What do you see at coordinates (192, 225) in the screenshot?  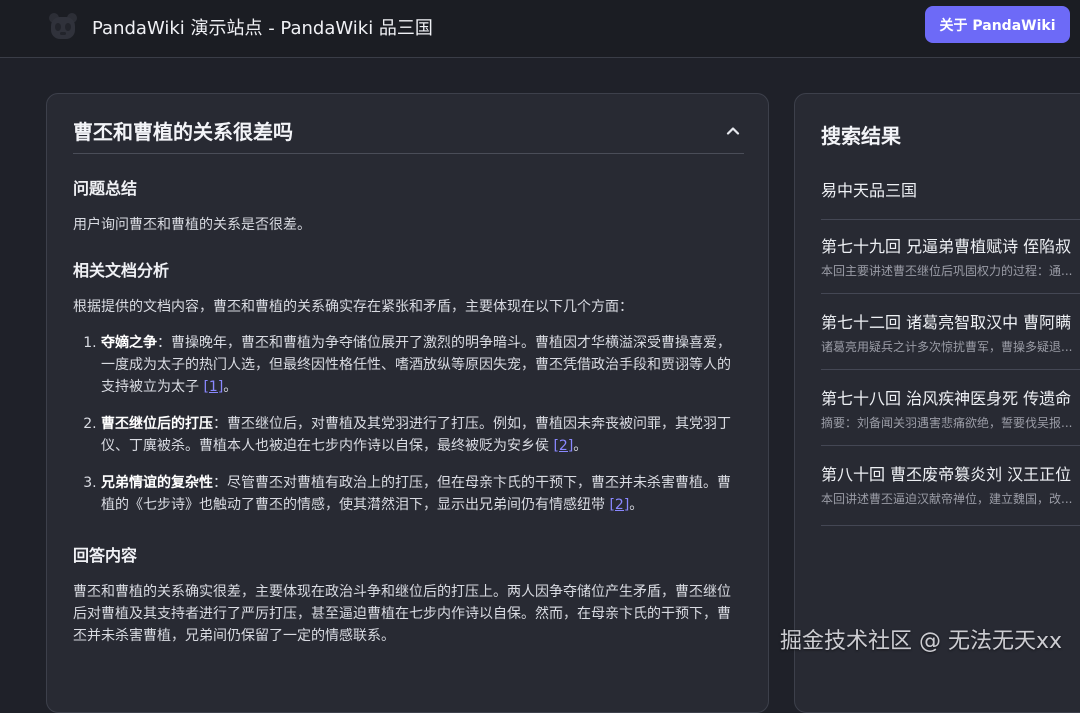 I see `summary-text: 用户询问曹丕和曹植的关系是否很差。` at bounding box center [192, 225].